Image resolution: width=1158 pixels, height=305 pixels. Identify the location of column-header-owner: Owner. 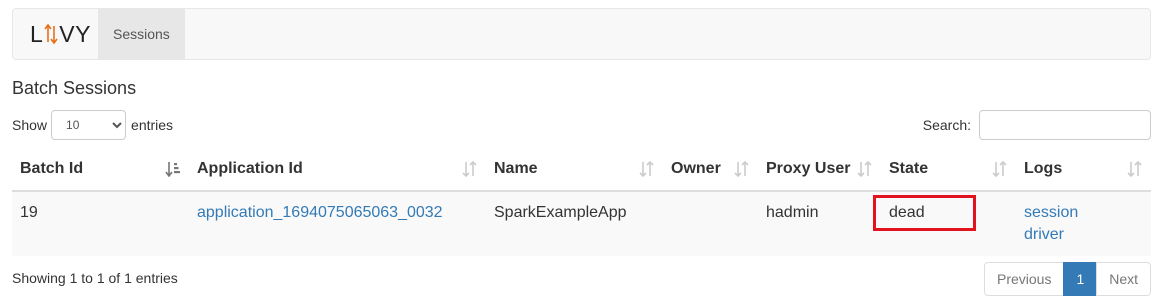
(710, 170).